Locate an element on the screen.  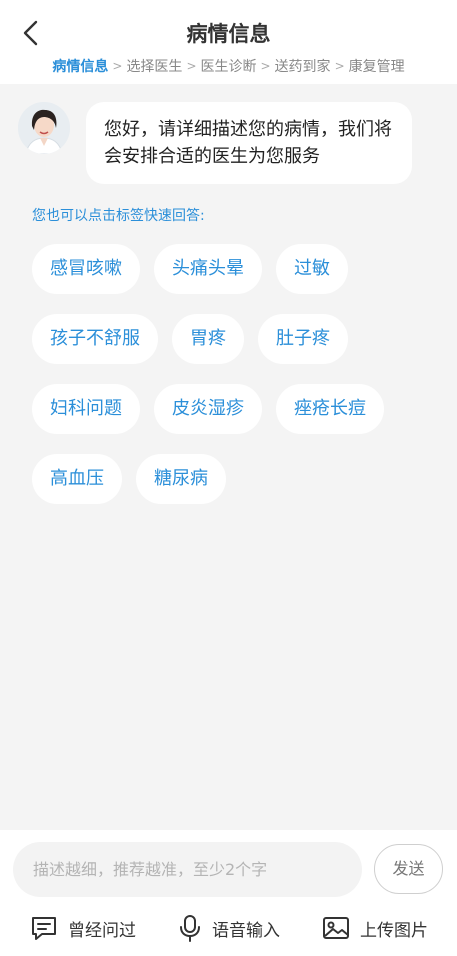
voice-input-button: 语音输入 is located at coordinates (229, 928).